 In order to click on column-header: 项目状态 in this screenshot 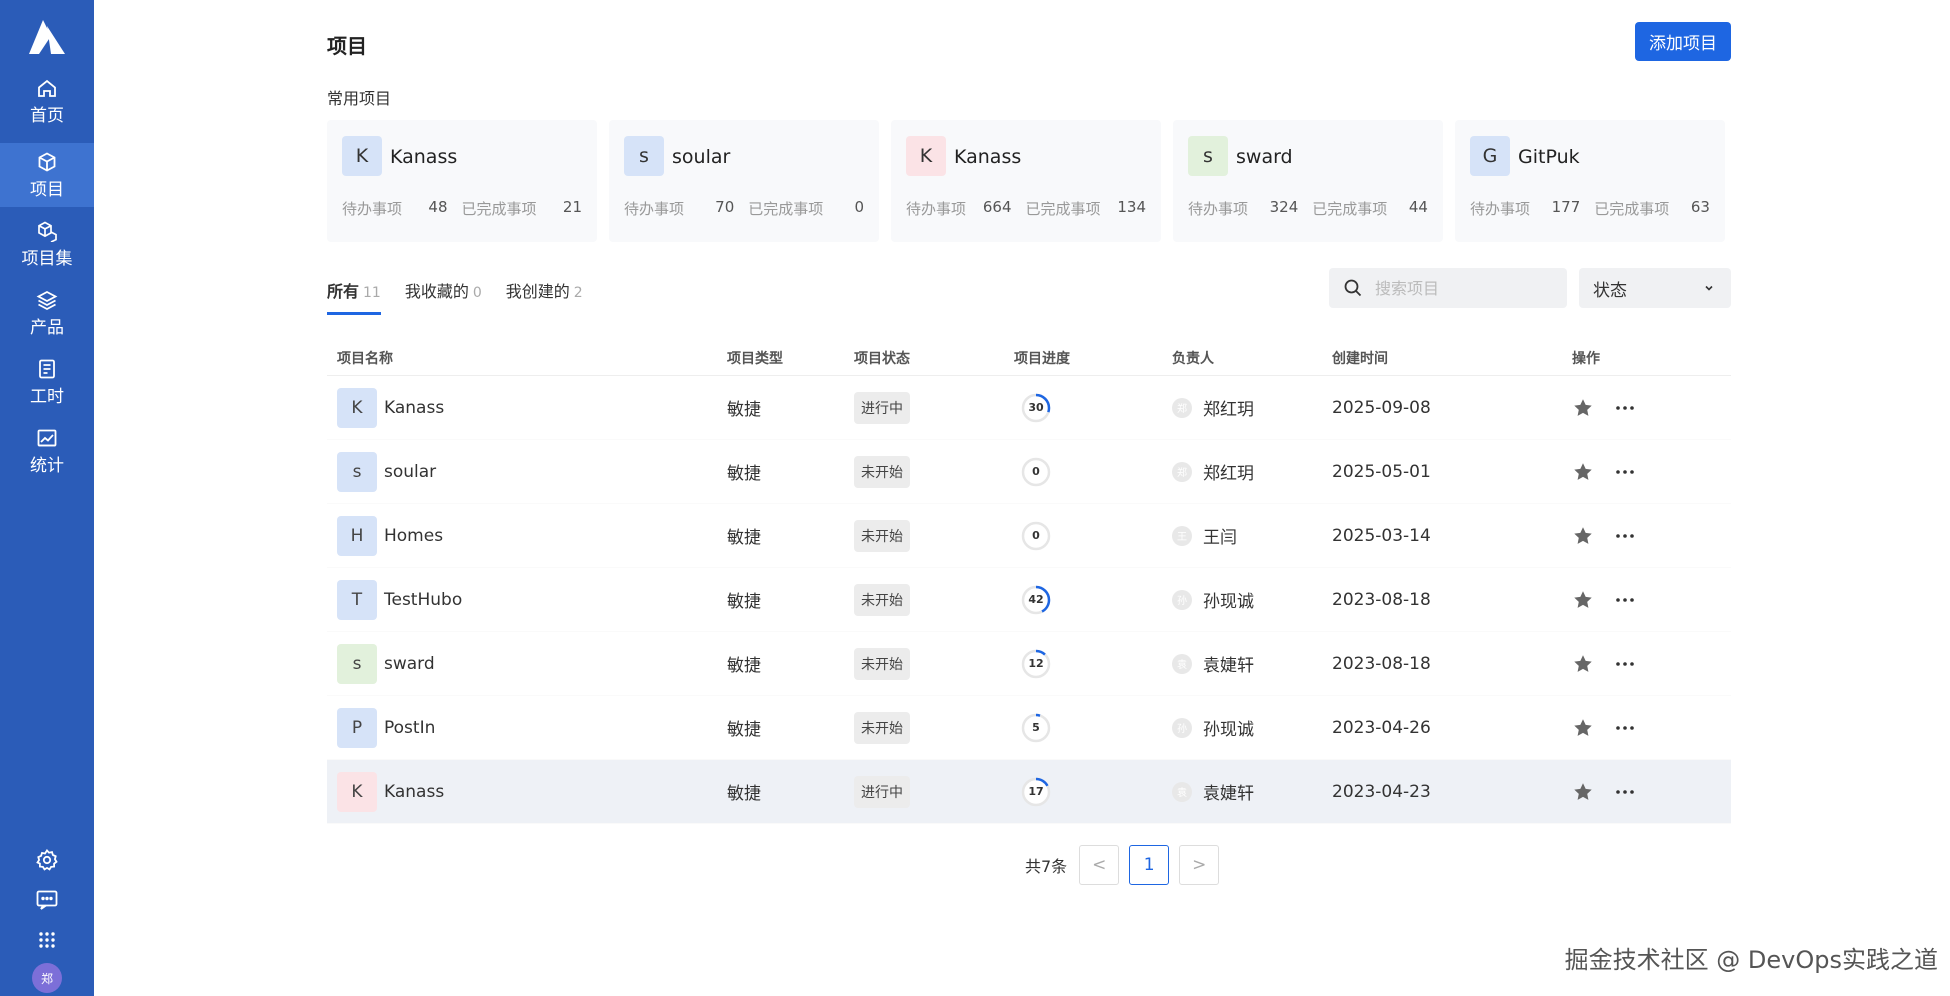, I will do `click(882, 358)`.